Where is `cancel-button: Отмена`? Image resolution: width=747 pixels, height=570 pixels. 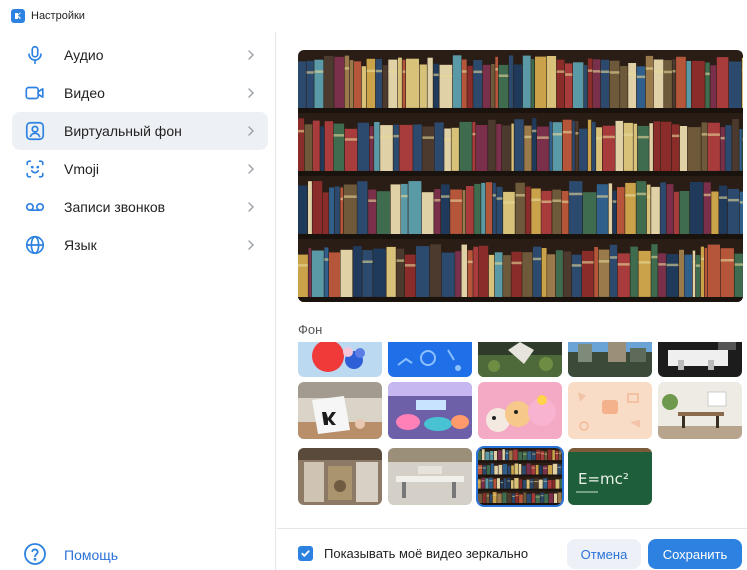 cancel-button: Отмена is located at coordinates (604, 554).